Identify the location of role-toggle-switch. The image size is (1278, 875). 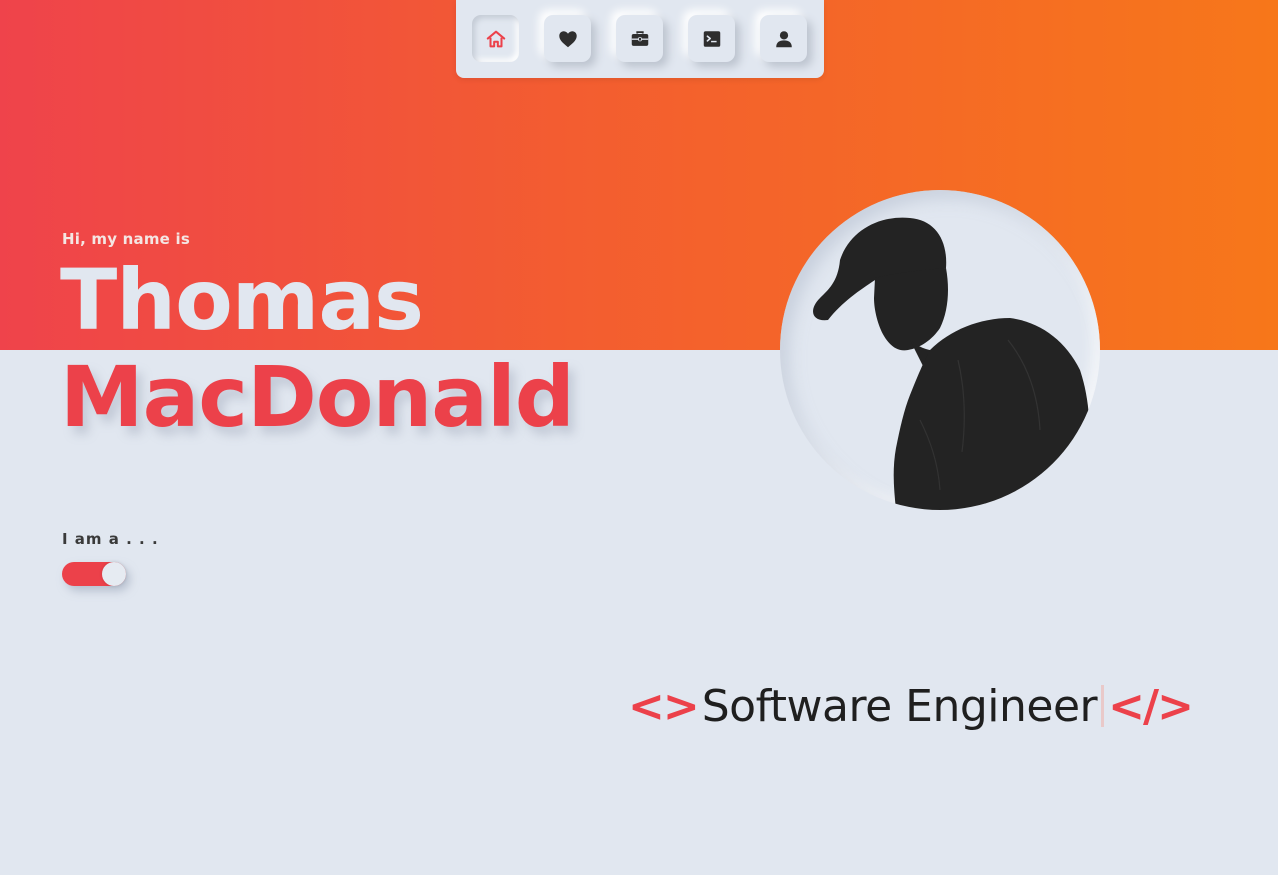
(94, 574).